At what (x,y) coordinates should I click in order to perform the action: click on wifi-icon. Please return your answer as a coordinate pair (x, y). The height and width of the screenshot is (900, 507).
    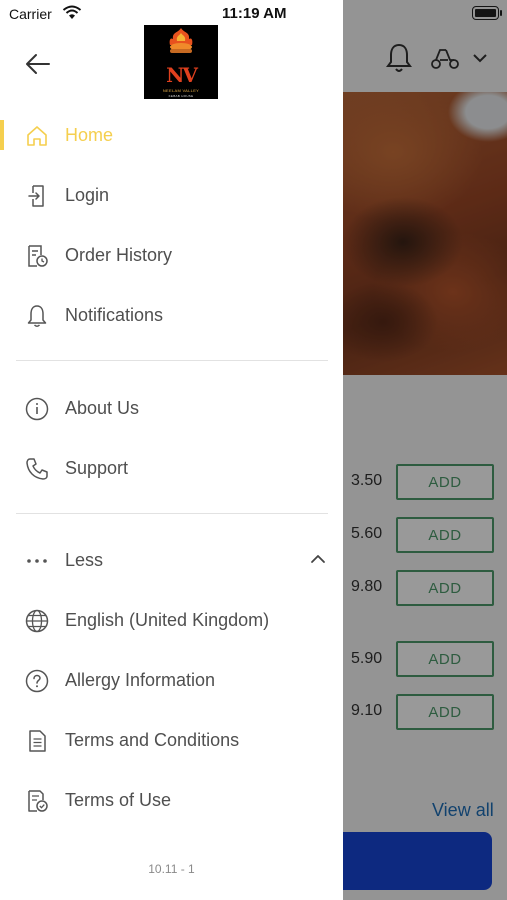
    Looking at the image, I should click on (72, 12).